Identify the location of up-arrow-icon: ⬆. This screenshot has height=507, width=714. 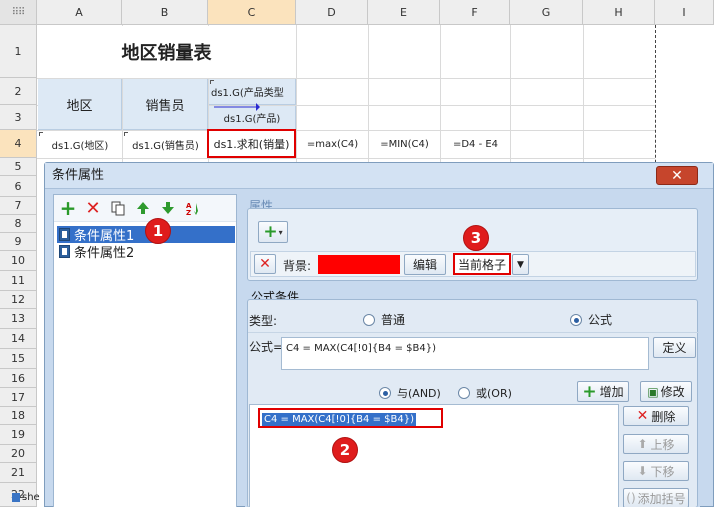
(642, 444).